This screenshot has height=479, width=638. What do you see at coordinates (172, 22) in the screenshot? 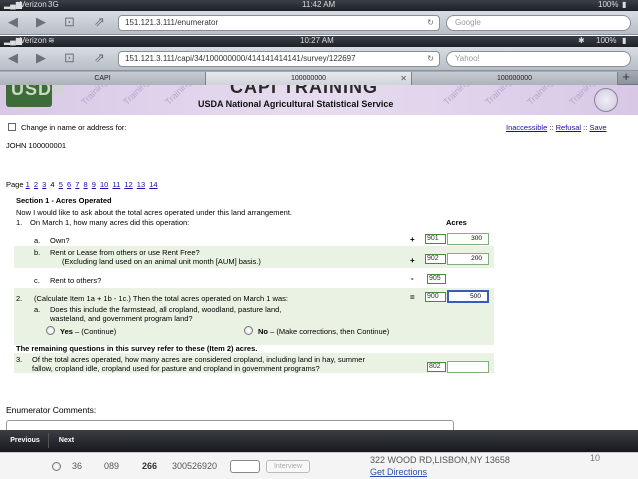
I see `bg-url-text: 151.121.3.111/enumerator` at bounding box center [172, 22].